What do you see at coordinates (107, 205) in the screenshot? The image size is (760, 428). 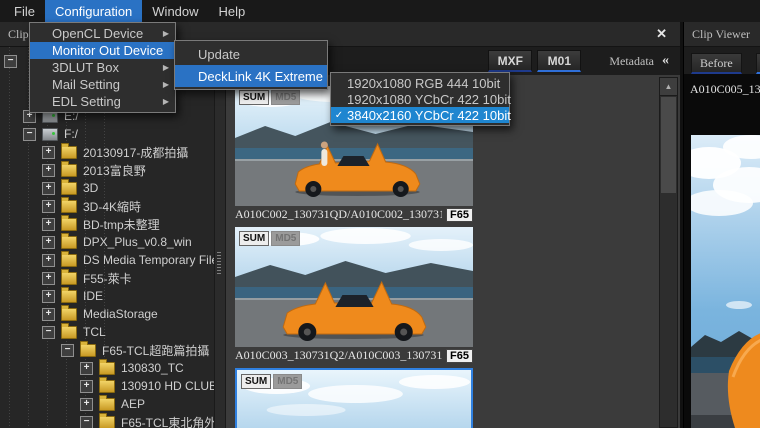 I see `tree-row-3d-4k: +3D-4K縮時` at bounding box center [107, 205].